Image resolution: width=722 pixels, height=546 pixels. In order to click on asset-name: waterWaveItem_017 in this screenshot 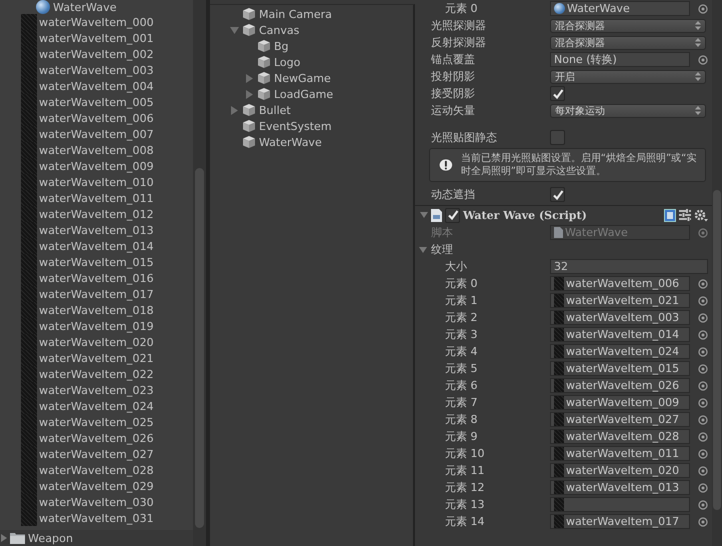, I will do `click(96, 294)`.